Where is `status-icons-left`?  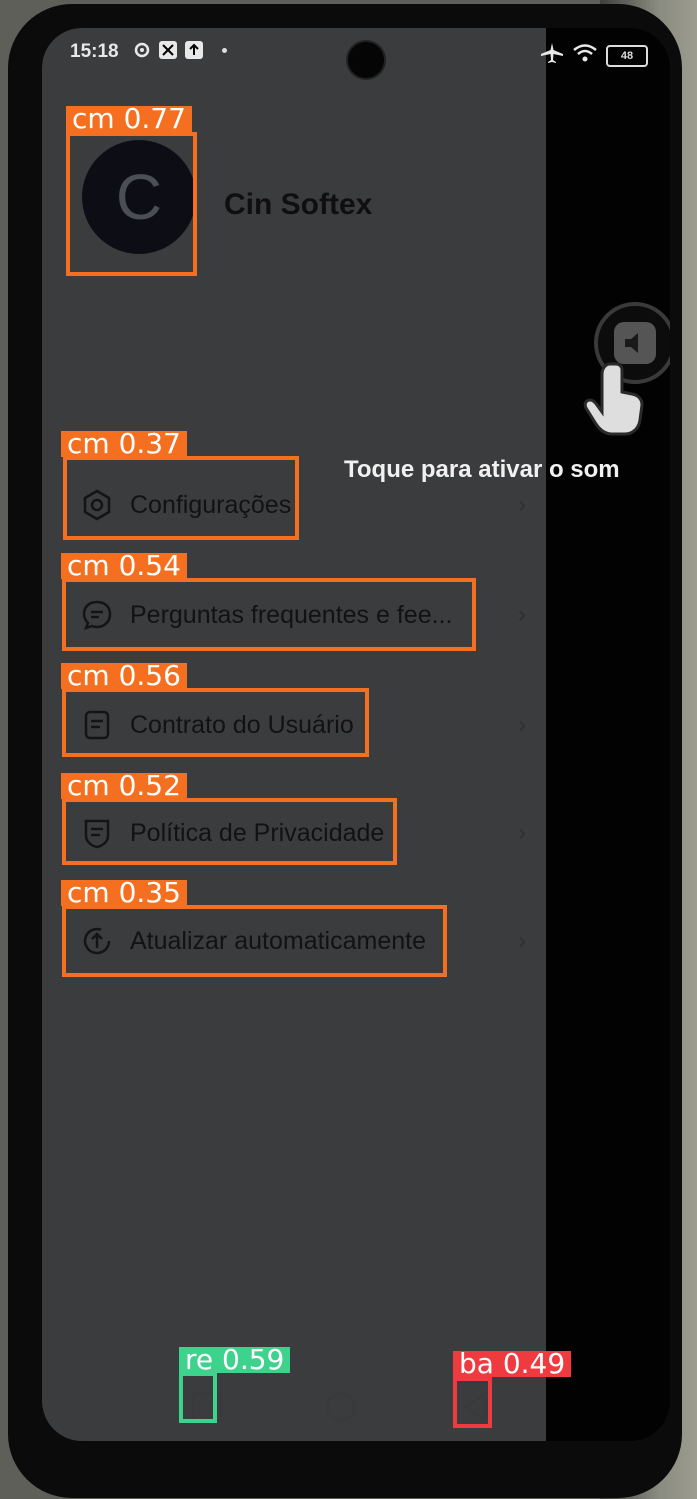 status-icons-left is located at coordinates (179, 50).